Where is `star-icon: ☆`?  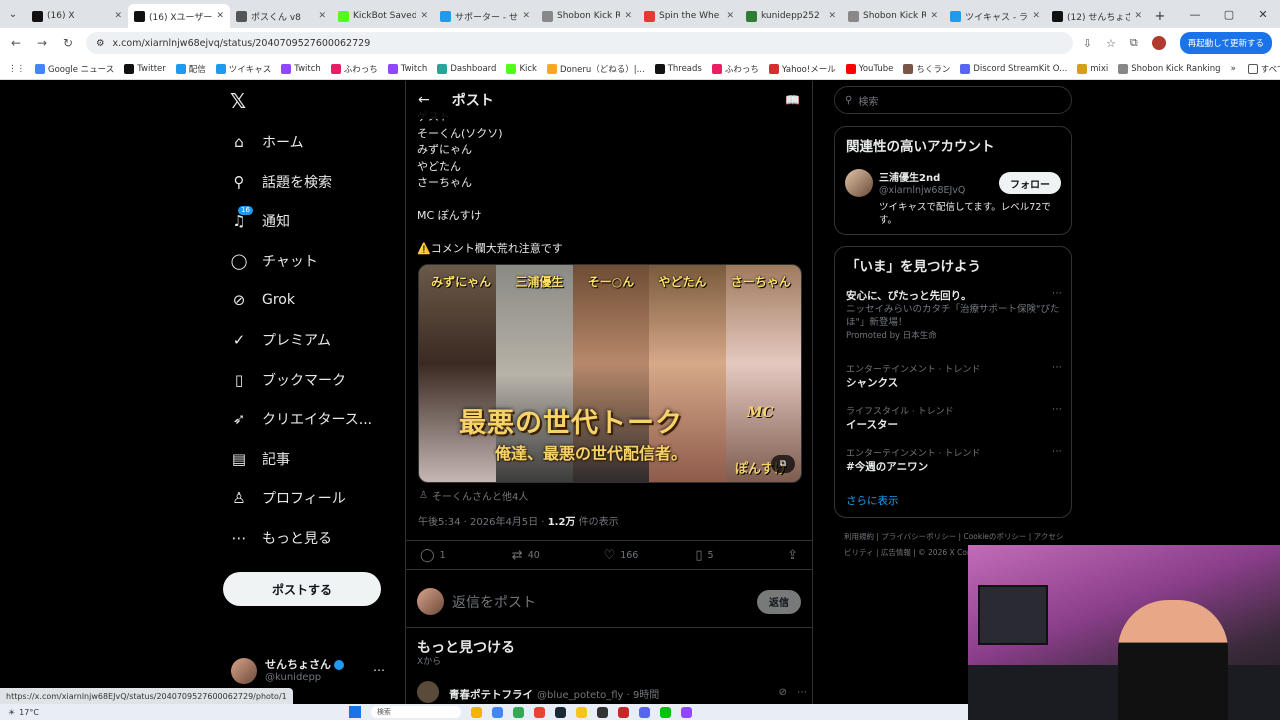
star-icon: ☆ is located at coordinates (1111, 43).